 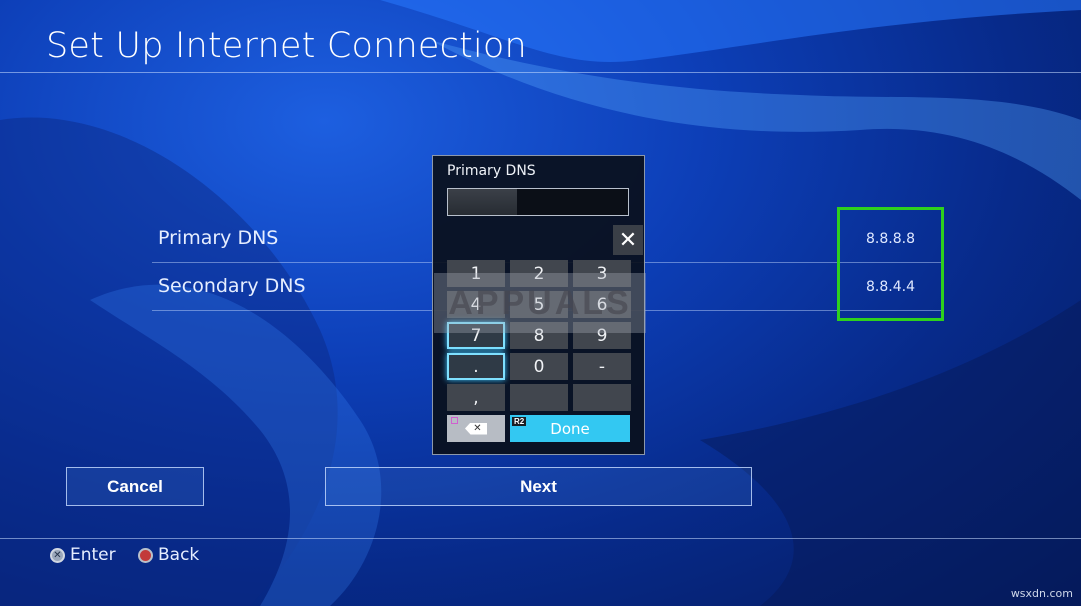 I want to click on footer-enter-hint: ✕ Enter, so click(x=83, y=555).